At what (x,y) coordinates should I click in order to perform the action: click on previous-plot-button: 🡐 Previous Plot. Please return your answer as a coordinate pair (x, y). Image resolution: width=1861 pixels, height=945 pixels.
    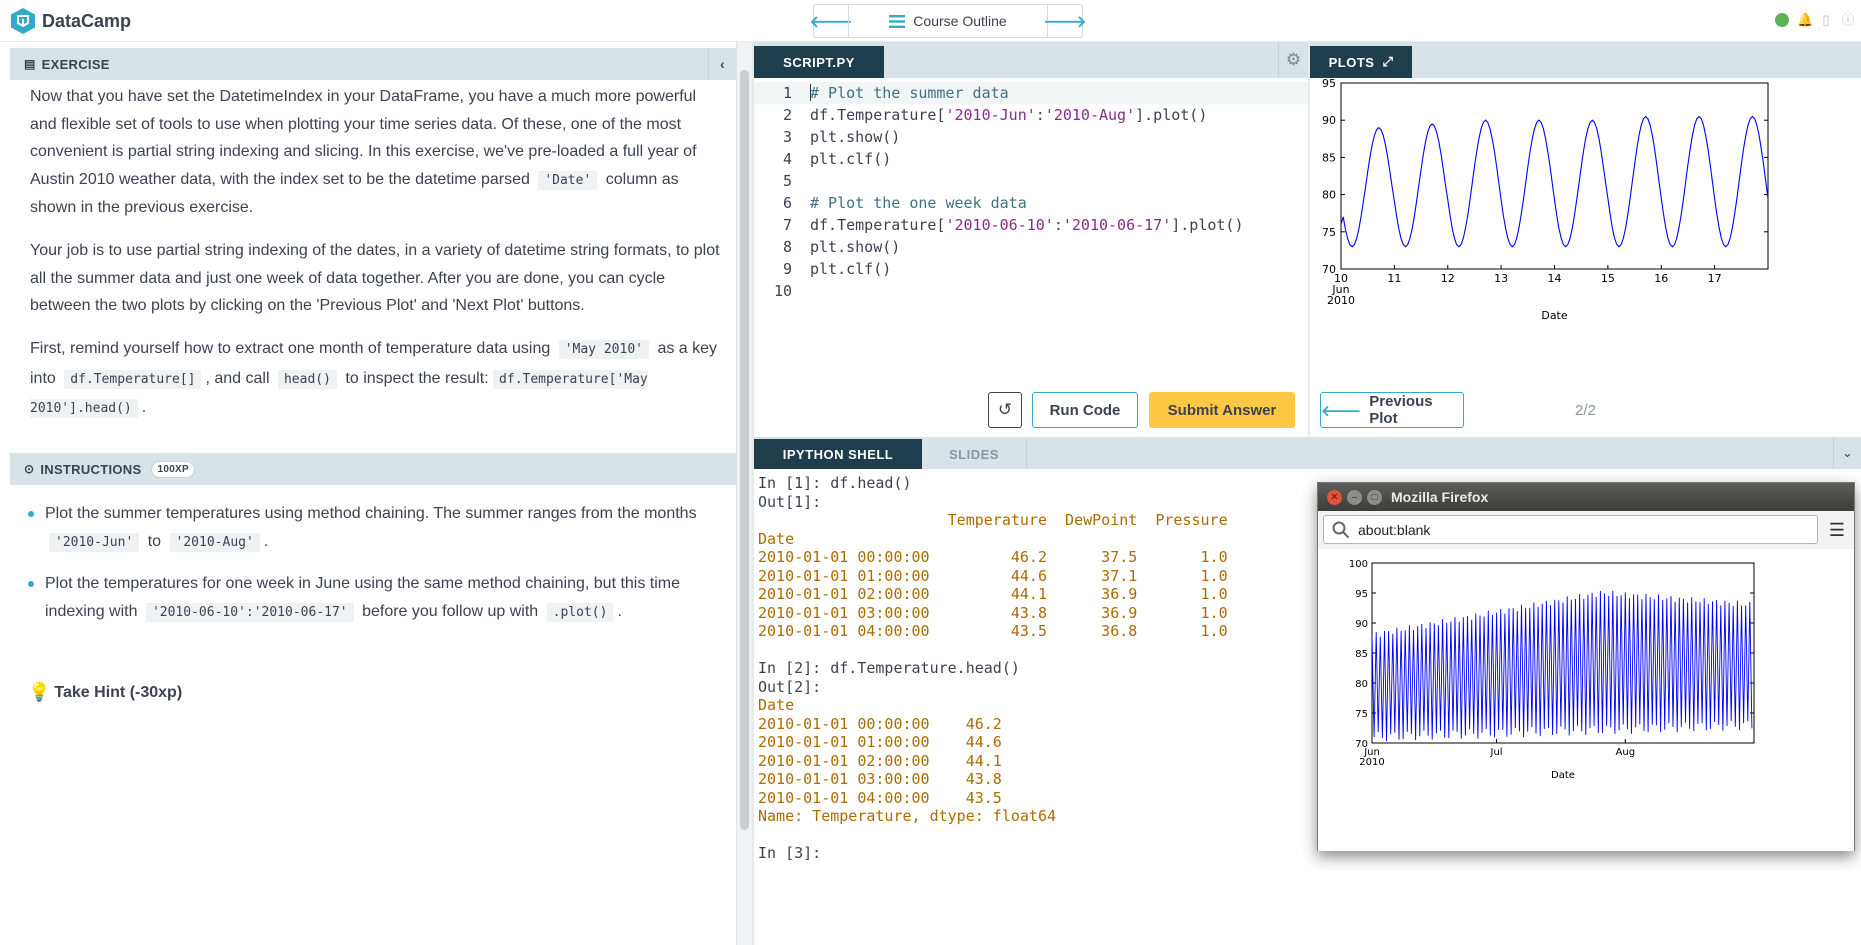
    Looking at the image, I should click on (1392, 410).